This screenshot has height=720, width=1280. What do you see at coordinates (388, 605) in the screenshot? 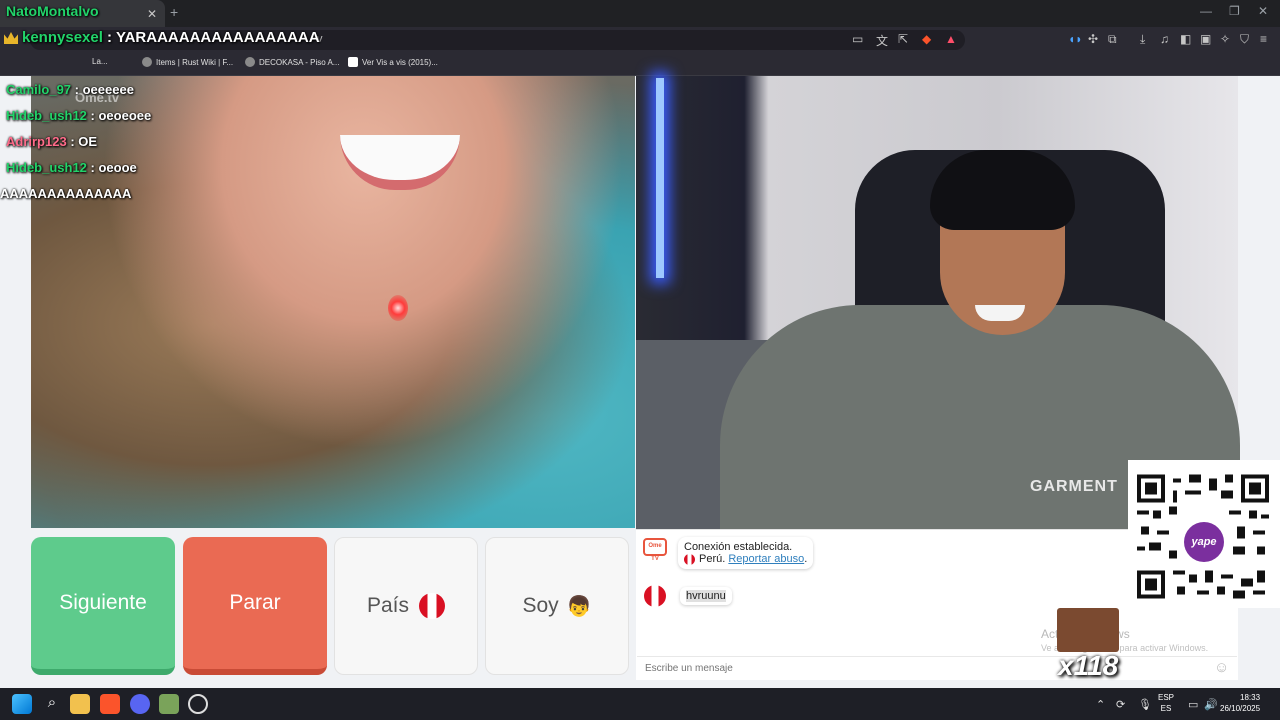
I see `country-label: País` at bounding box center [388, 605].